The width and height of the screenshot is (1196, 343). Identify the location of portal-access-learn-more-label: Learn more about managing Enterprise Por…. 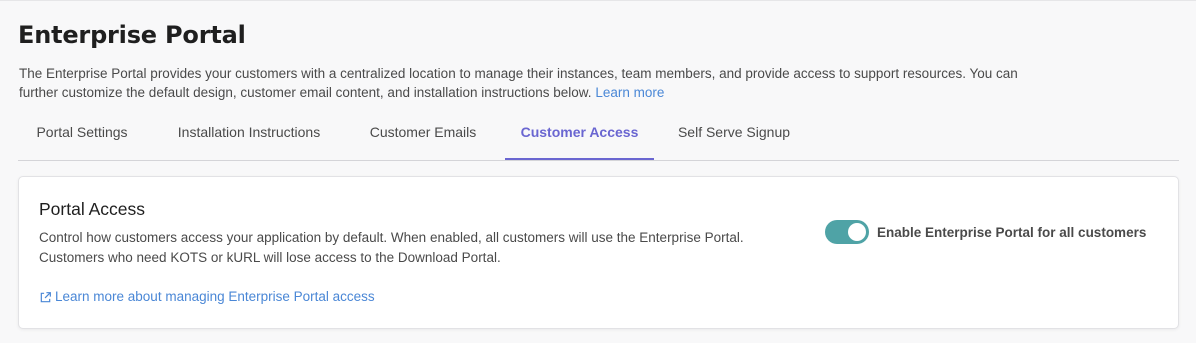
(215, 296).